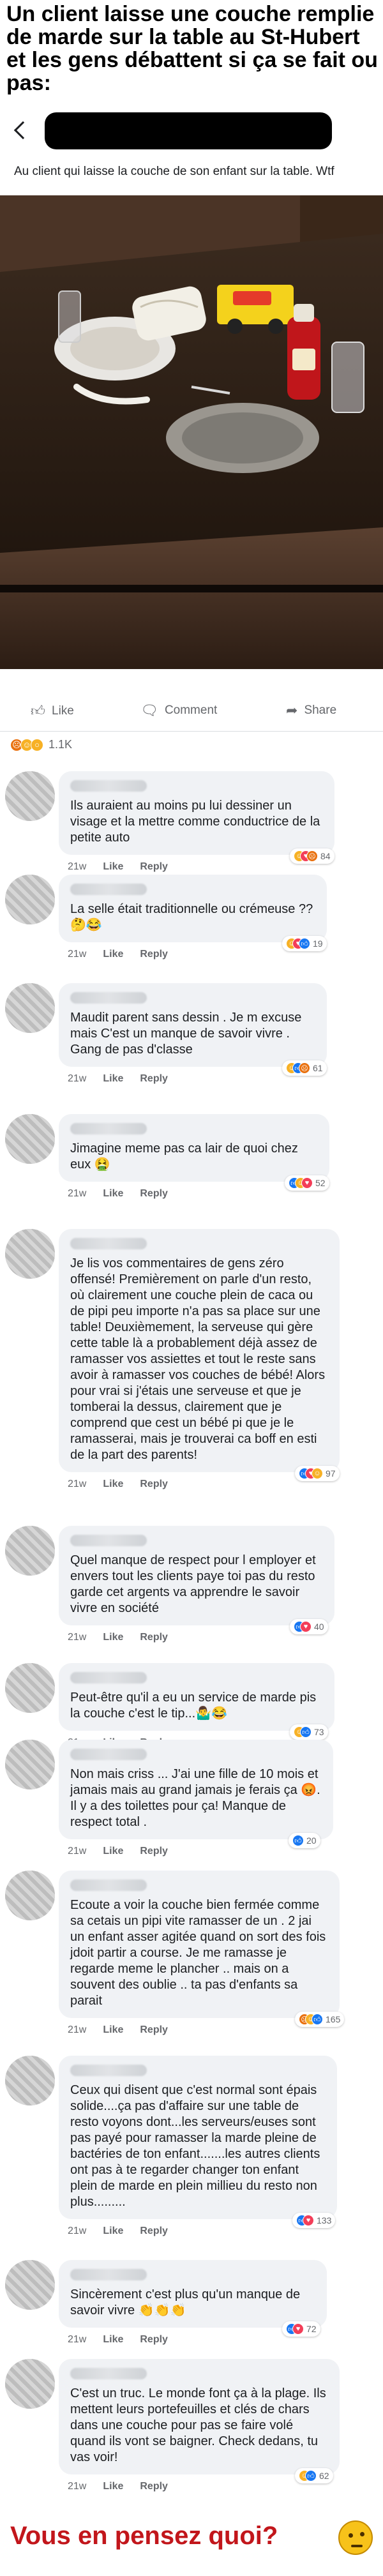  What do you see at coordinates (331, 1473) in the screenshot?
I see `comment-reaction-count: 97` at bounding box center [331, 1473].